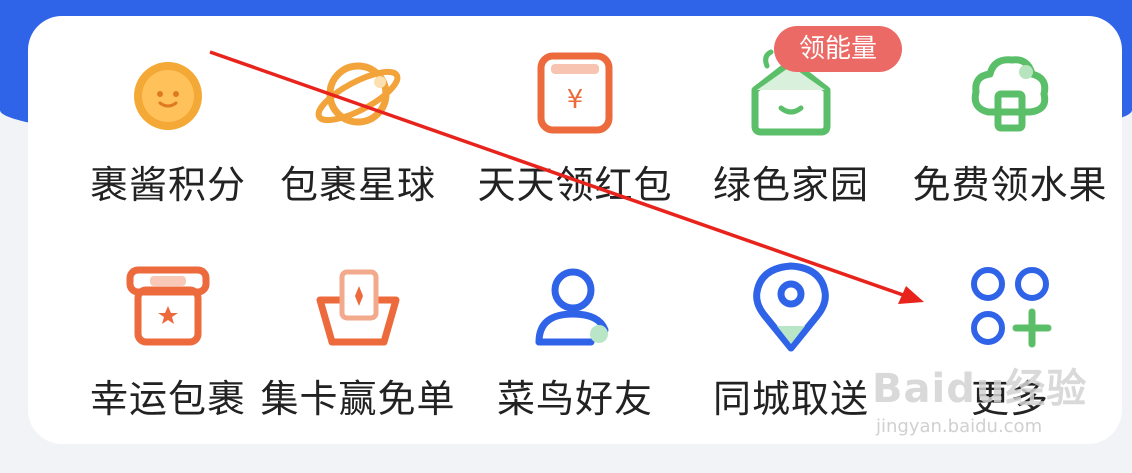 The image size is (1132, 473). Describe the element at coordinates (1010, 306) in the screenshot. I see `more-grid-icon` at that location.